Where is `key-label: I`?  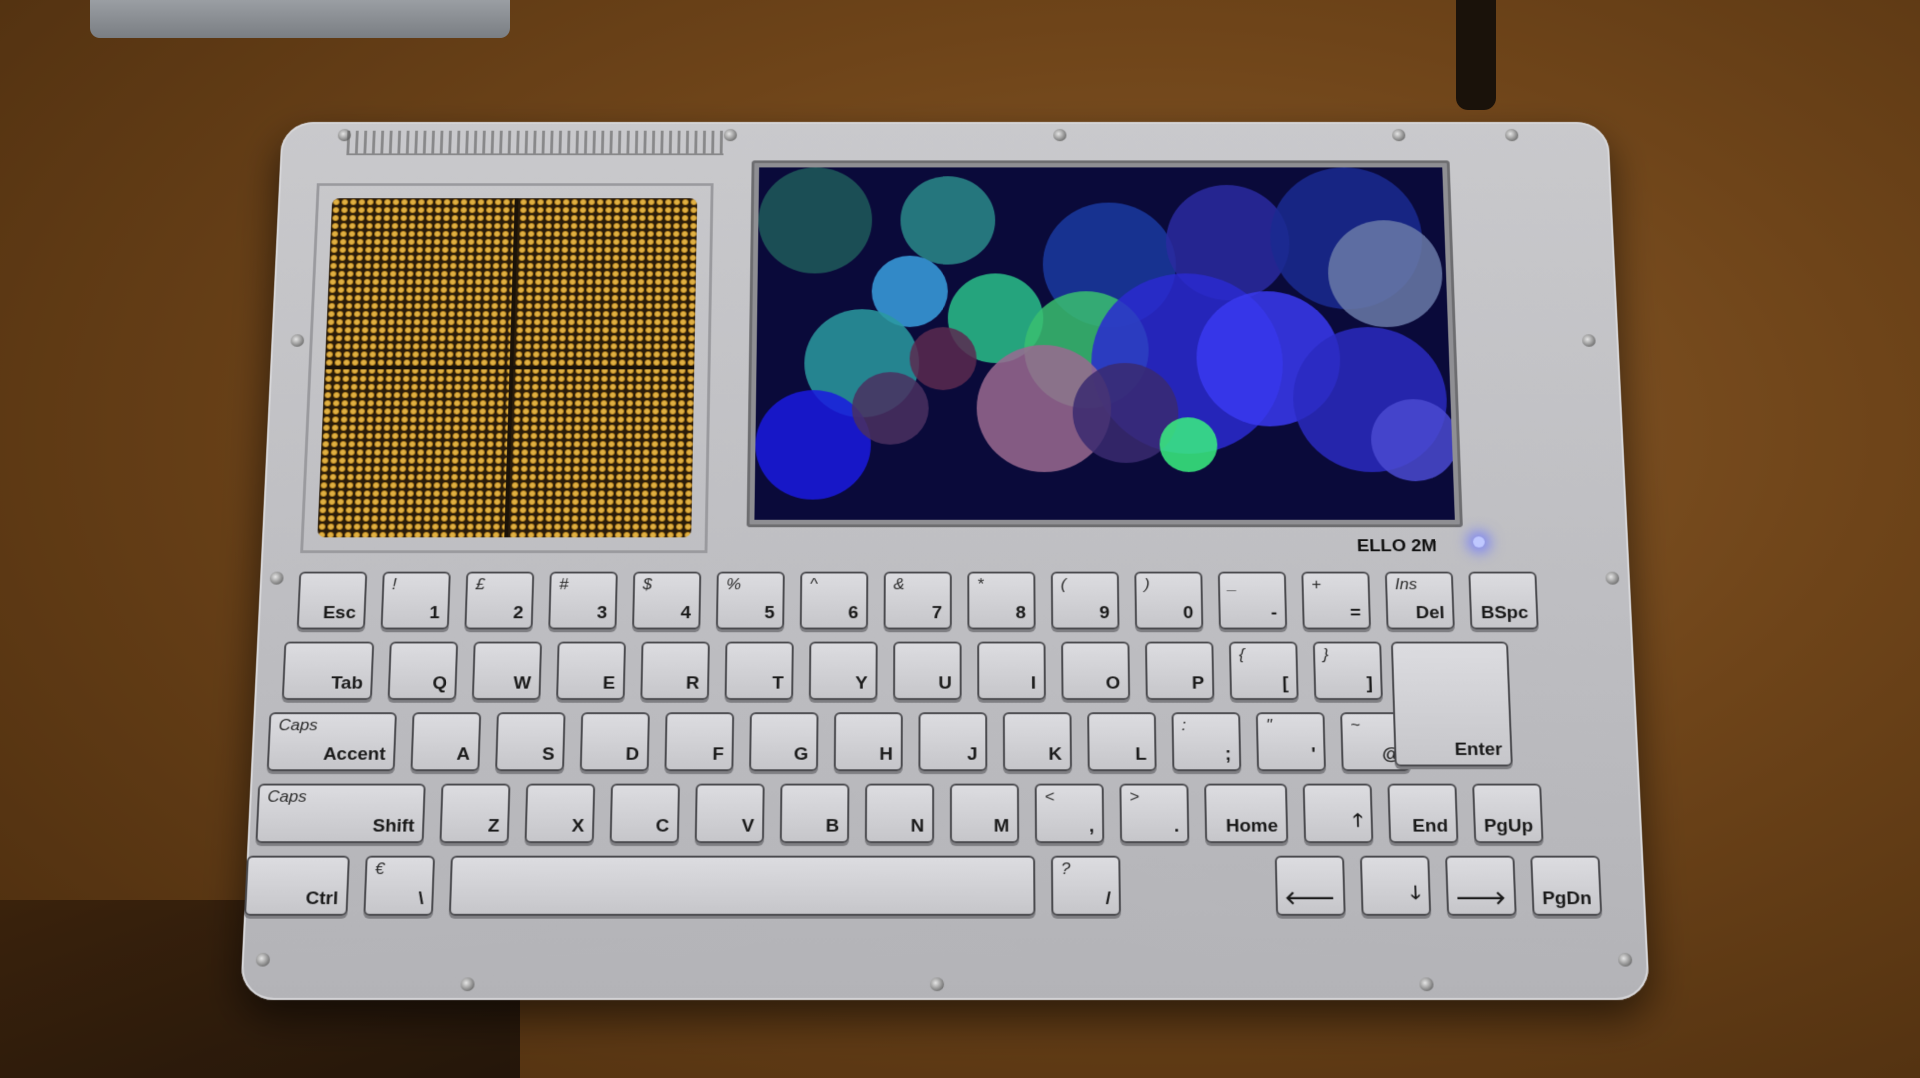
key-label: I is located at coordinates (1033, 683).